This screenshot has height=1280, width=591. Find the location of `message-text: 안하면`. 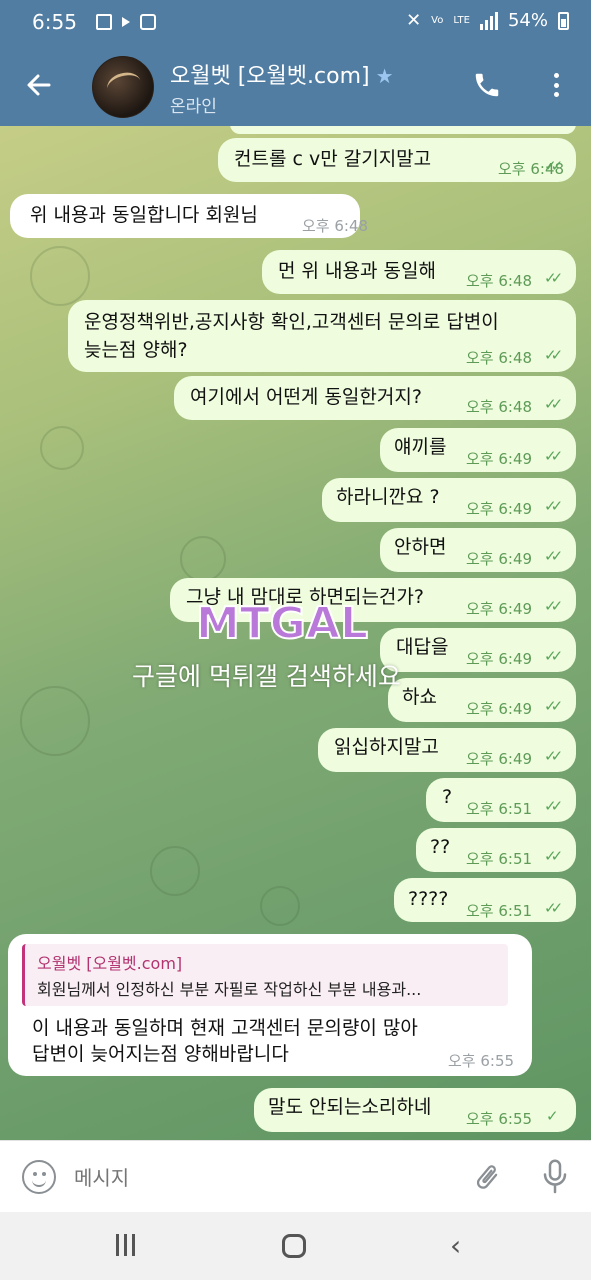

message-text: 안하면 is located at coordinates (420, 547).